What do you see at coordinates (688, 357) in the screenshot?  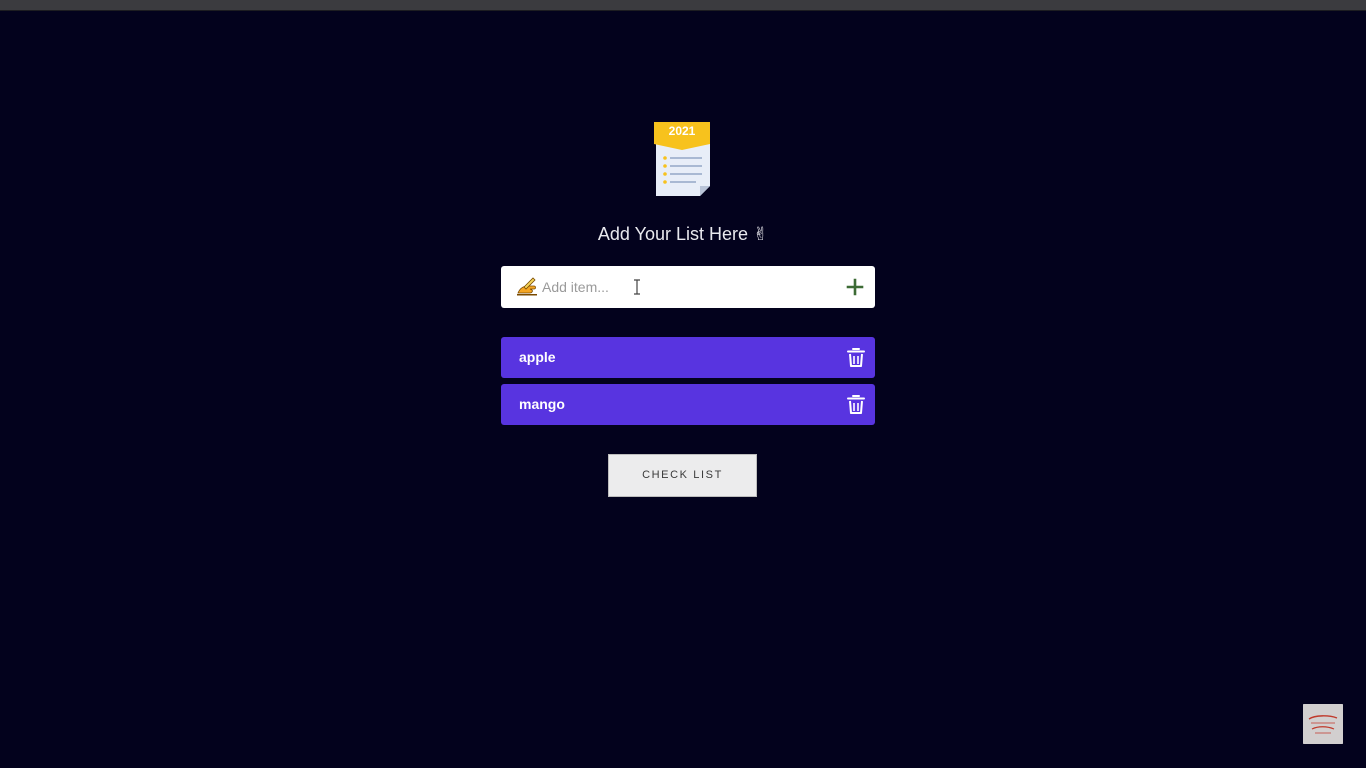 I see `list-item: apple` at bounding box center [688, 357].